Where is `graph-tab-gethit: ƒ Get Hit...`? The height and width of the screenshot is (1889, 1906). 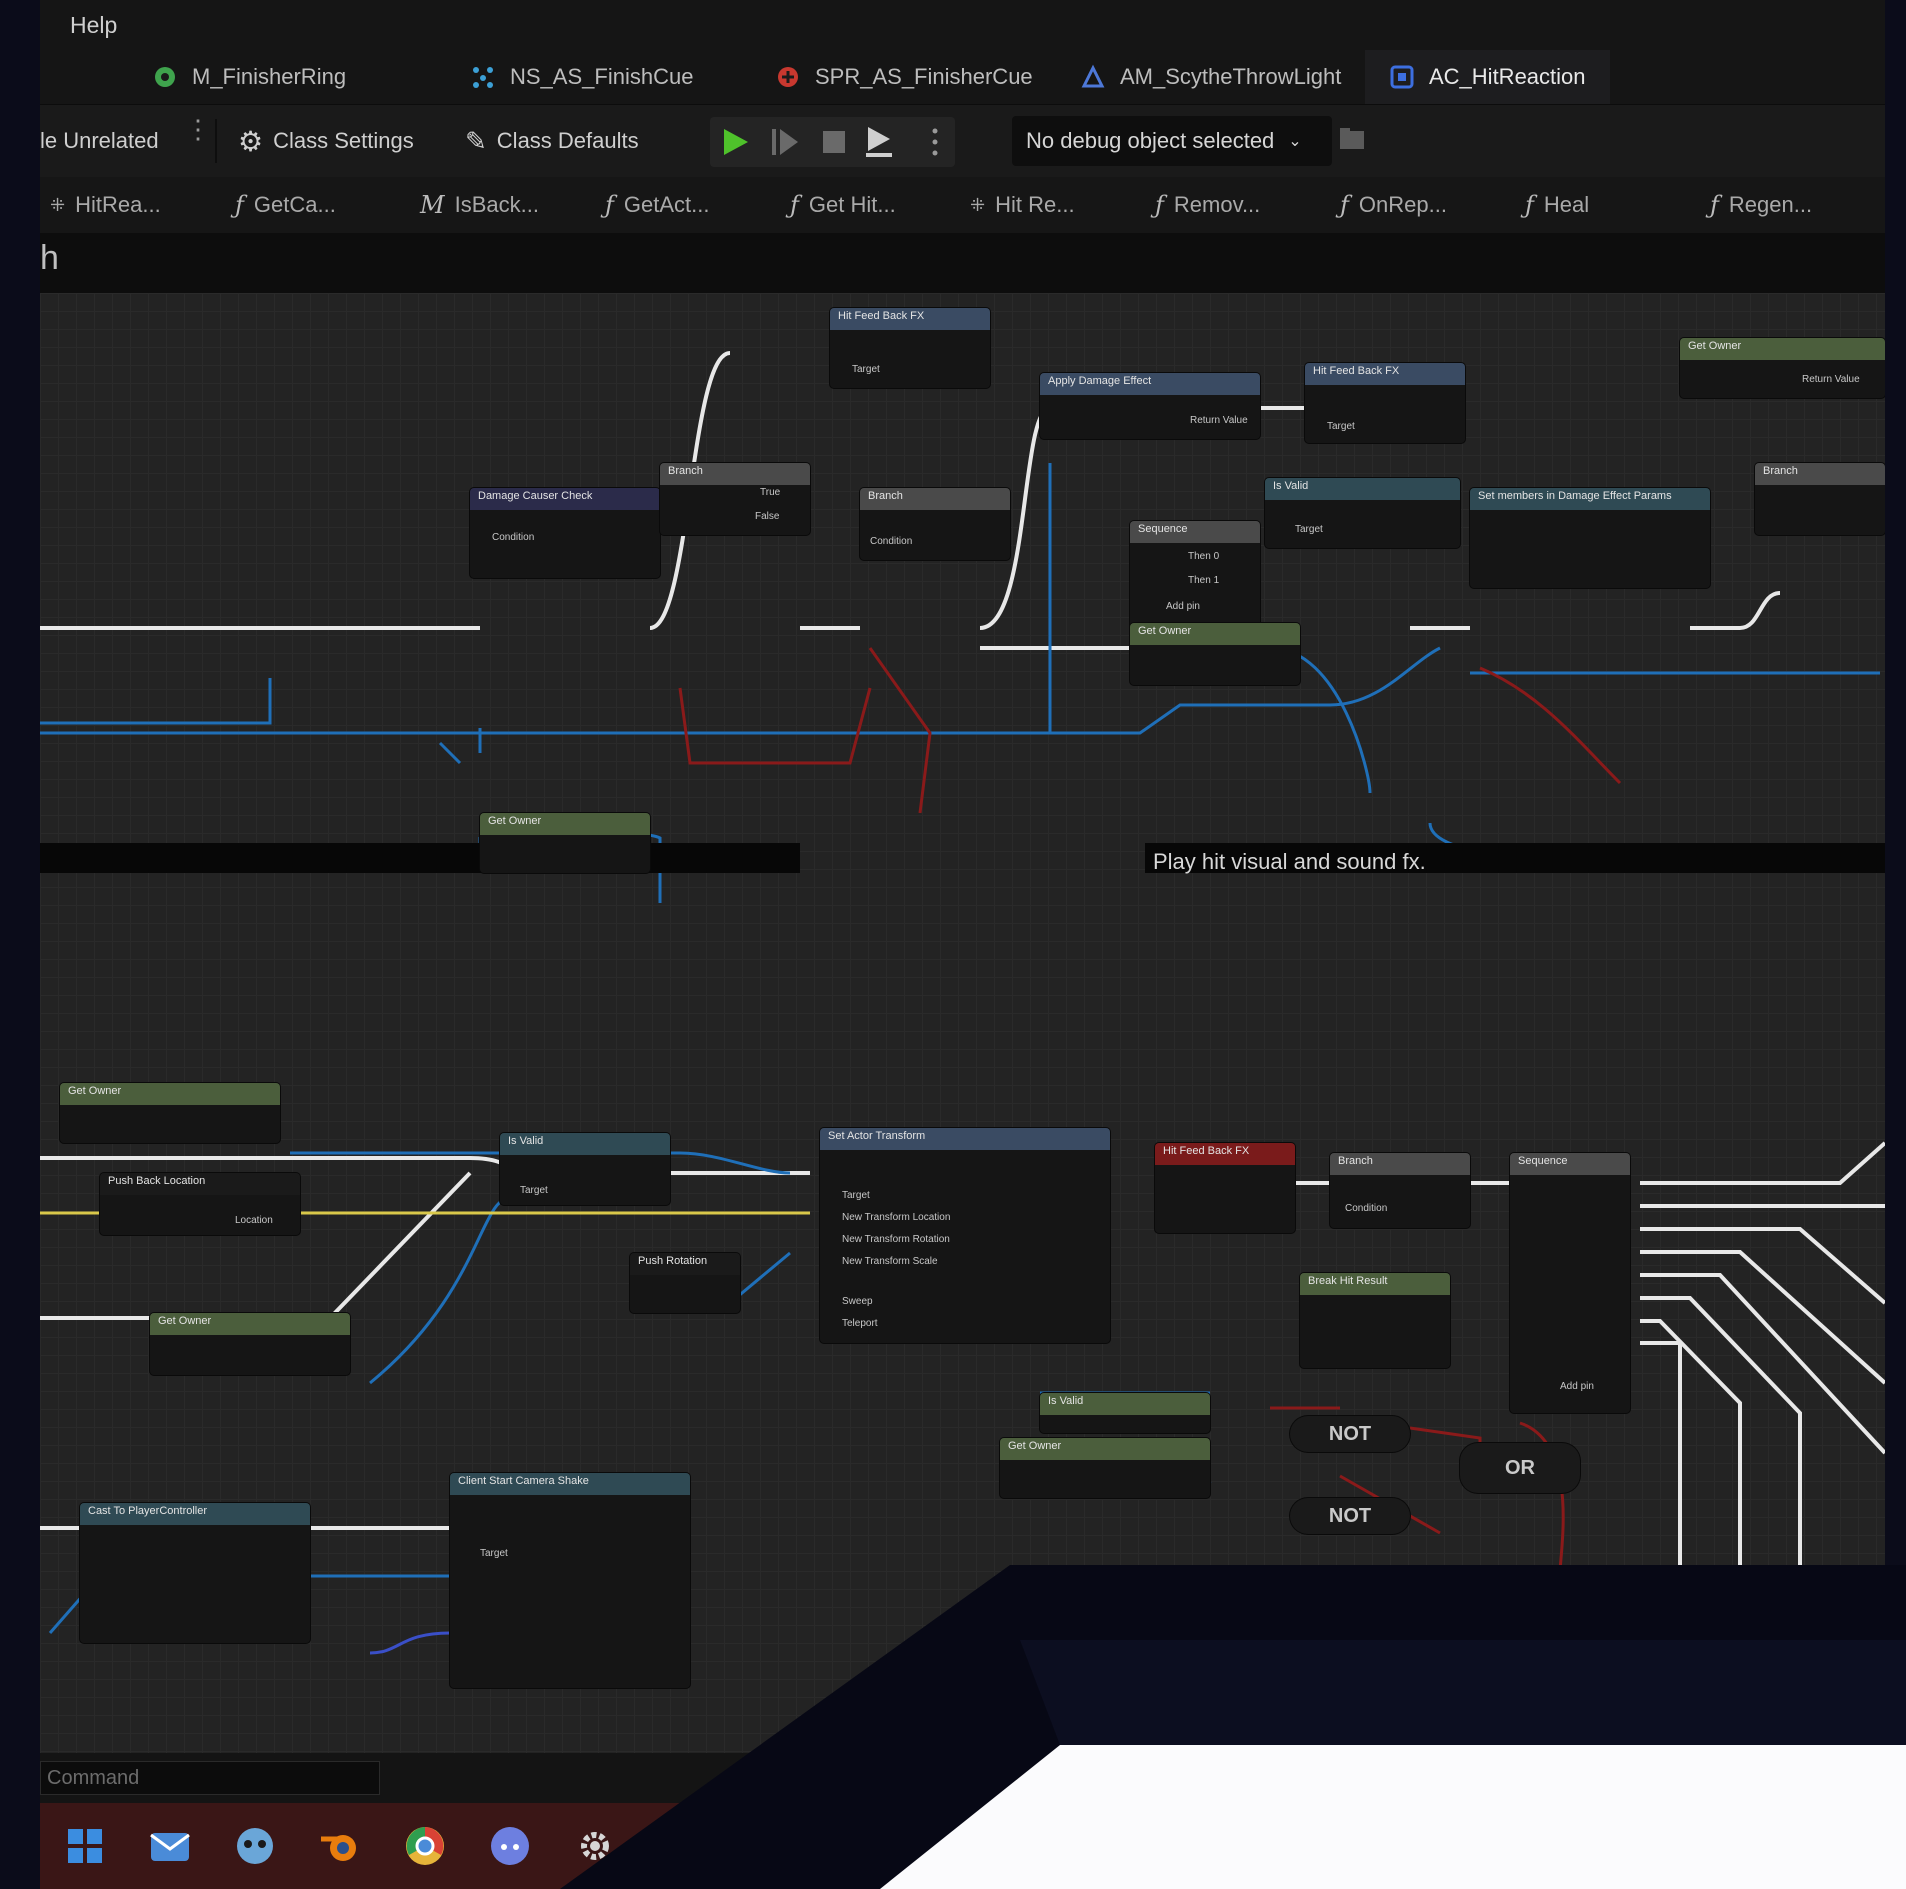
graph-tab-gethit: ƒ Get Hit... is located at coordinates (843, 205).